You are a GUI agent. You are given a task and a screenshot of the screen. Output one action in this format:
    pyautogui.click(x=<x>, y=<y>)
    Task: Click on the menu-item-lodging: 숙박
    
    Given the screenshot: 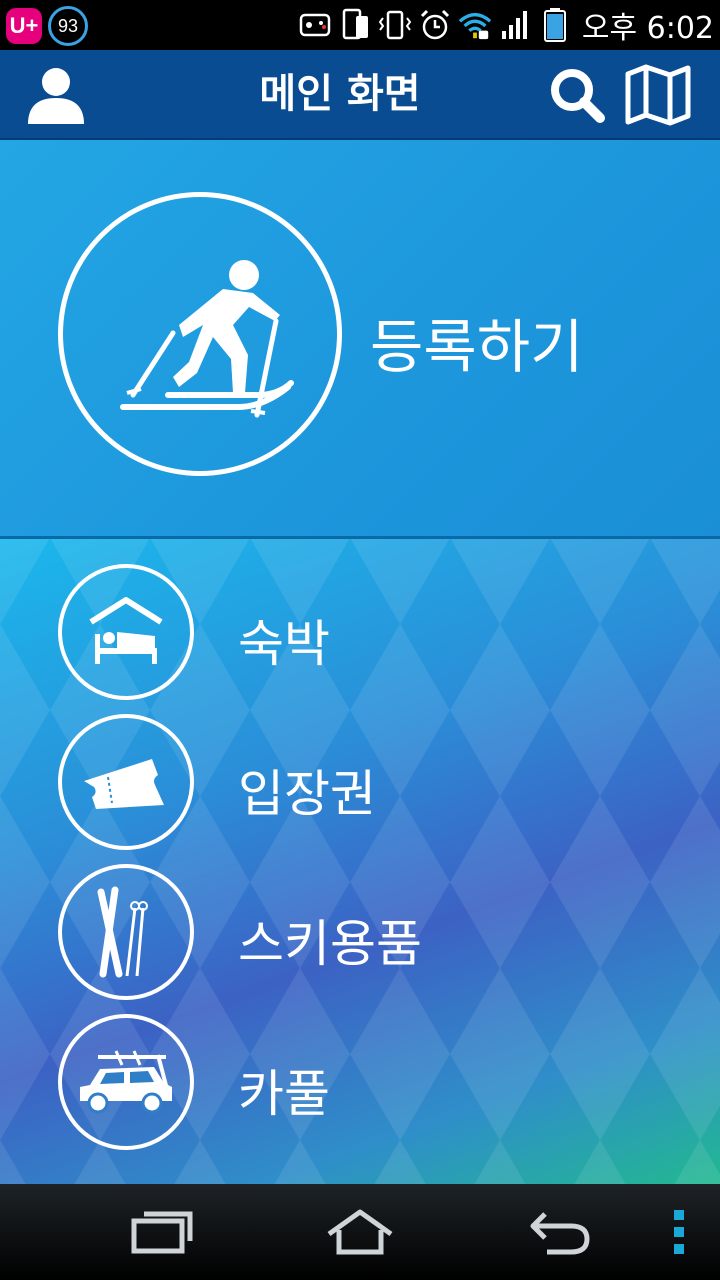 What is the action you would take?
    pyautogui.click(x=360, y=624)
    